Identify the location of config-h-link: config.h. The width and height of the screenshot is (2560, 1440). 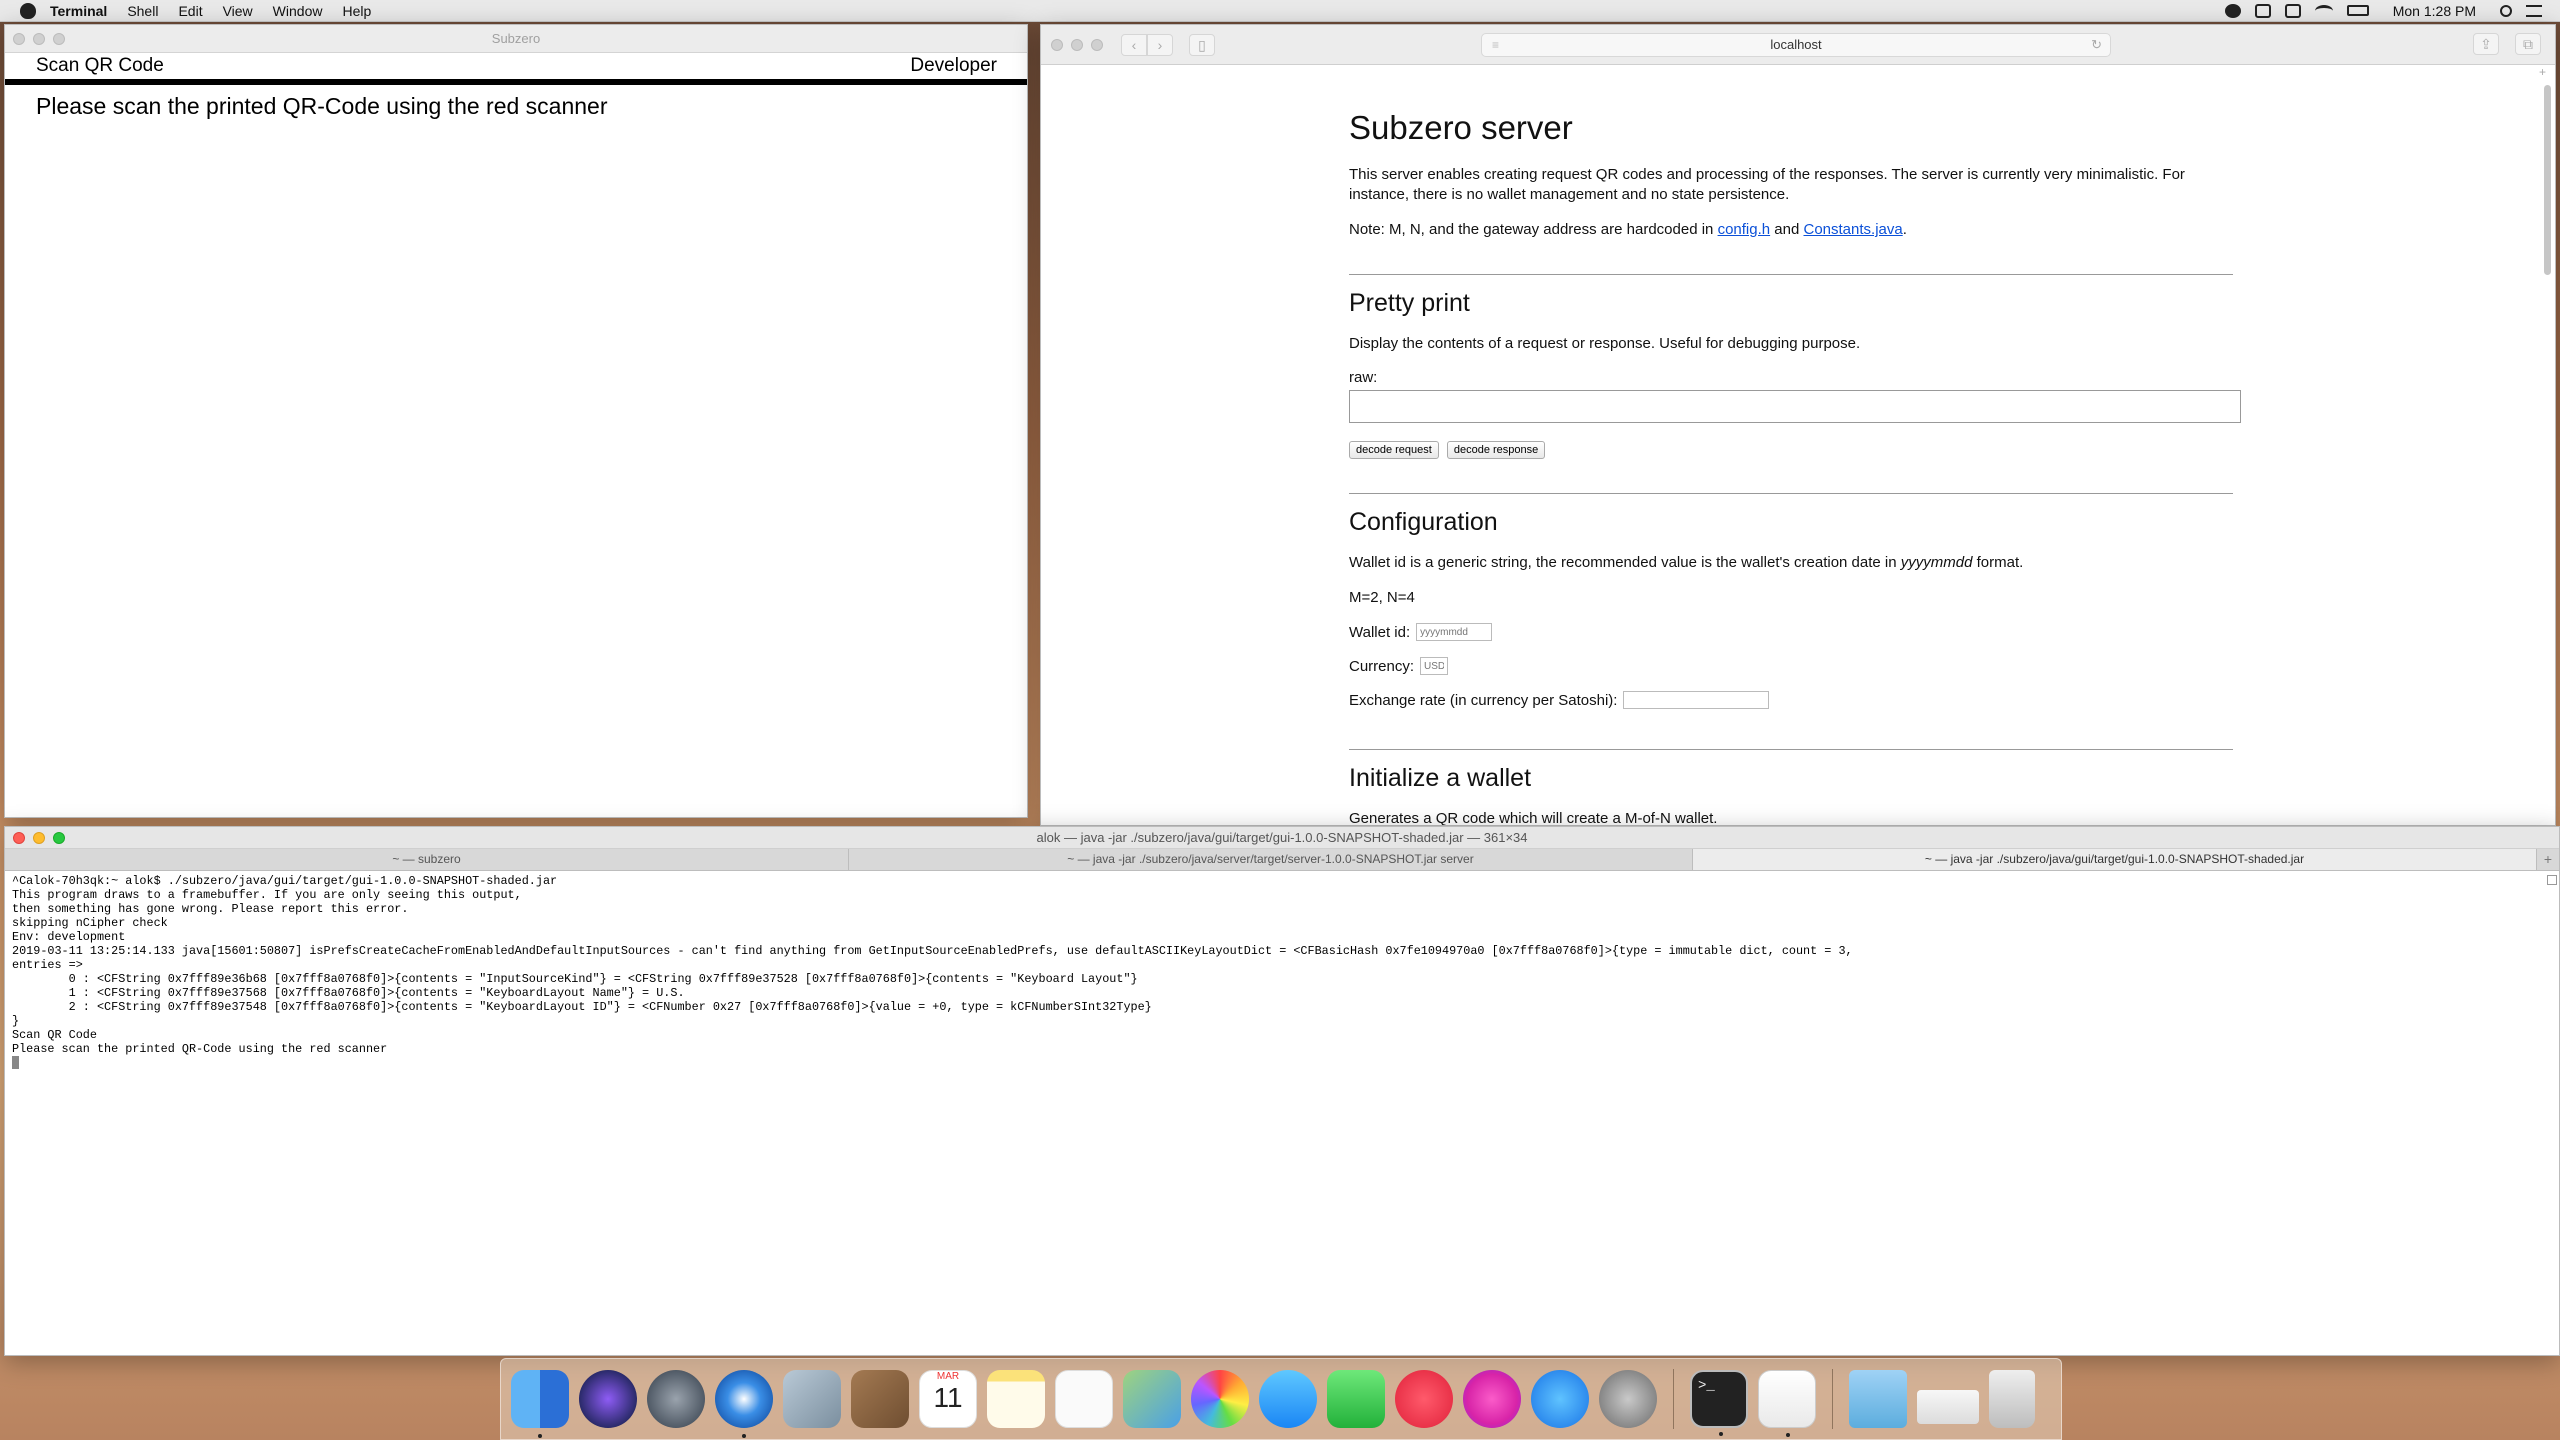
(1744, 229).